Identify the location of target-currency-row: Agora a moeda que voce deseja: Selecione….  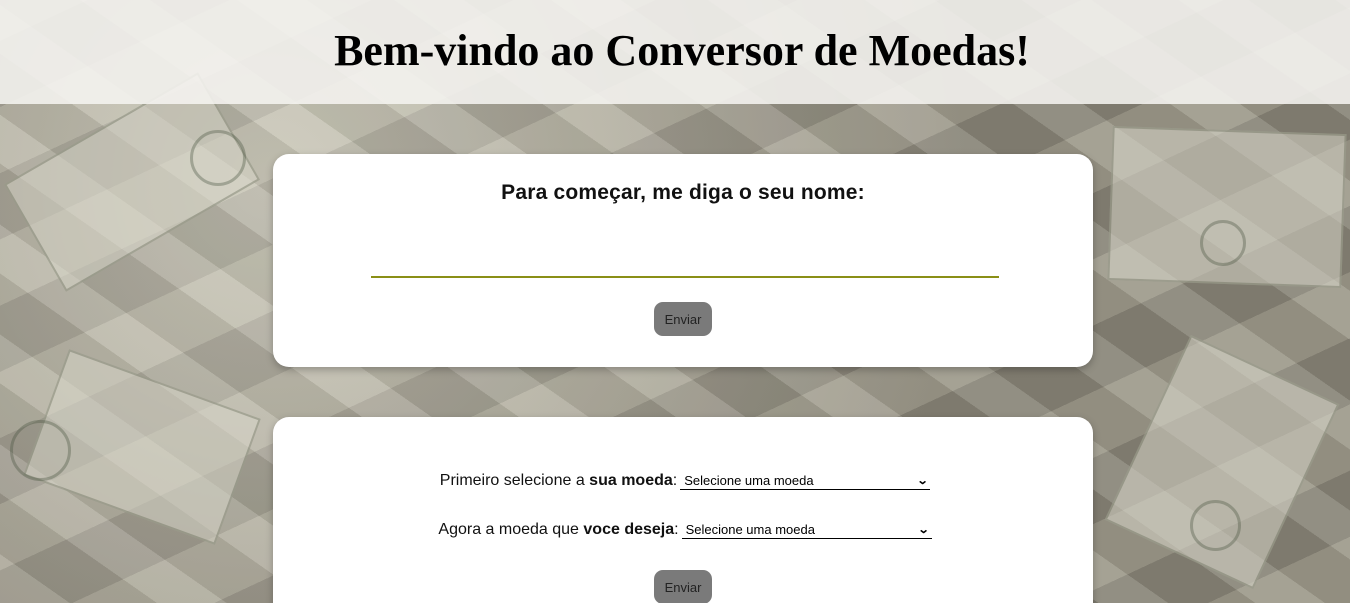
(685, 529).